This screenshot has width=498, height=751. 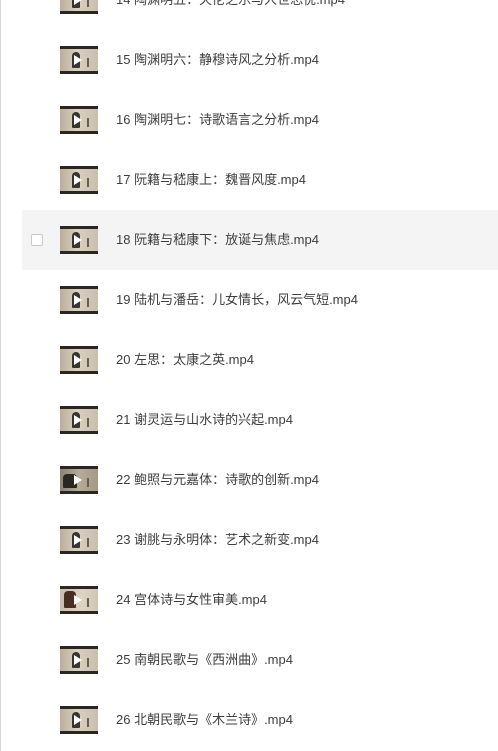 I want to click on file-row: 23 谢朓与永明体：艺术之新变.mp4, so click(x=249, y=540).